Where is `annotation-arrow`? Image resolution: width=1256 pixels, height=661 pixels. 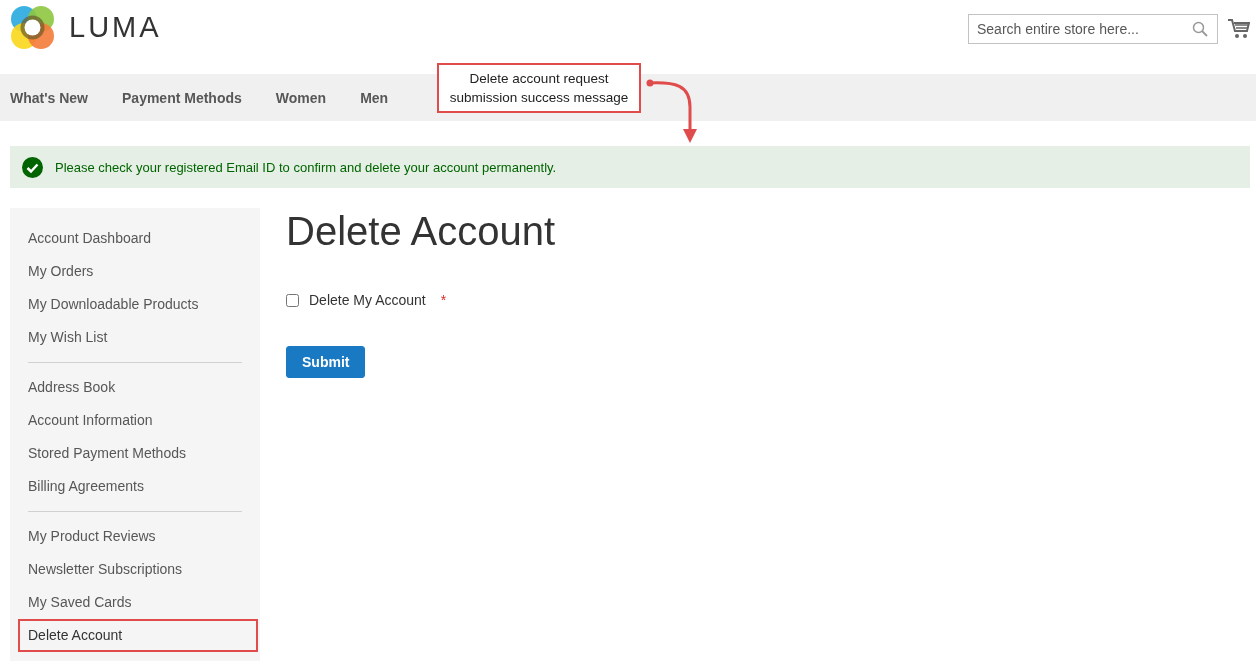 annotation-arrow is located at coordinates (671, 111).